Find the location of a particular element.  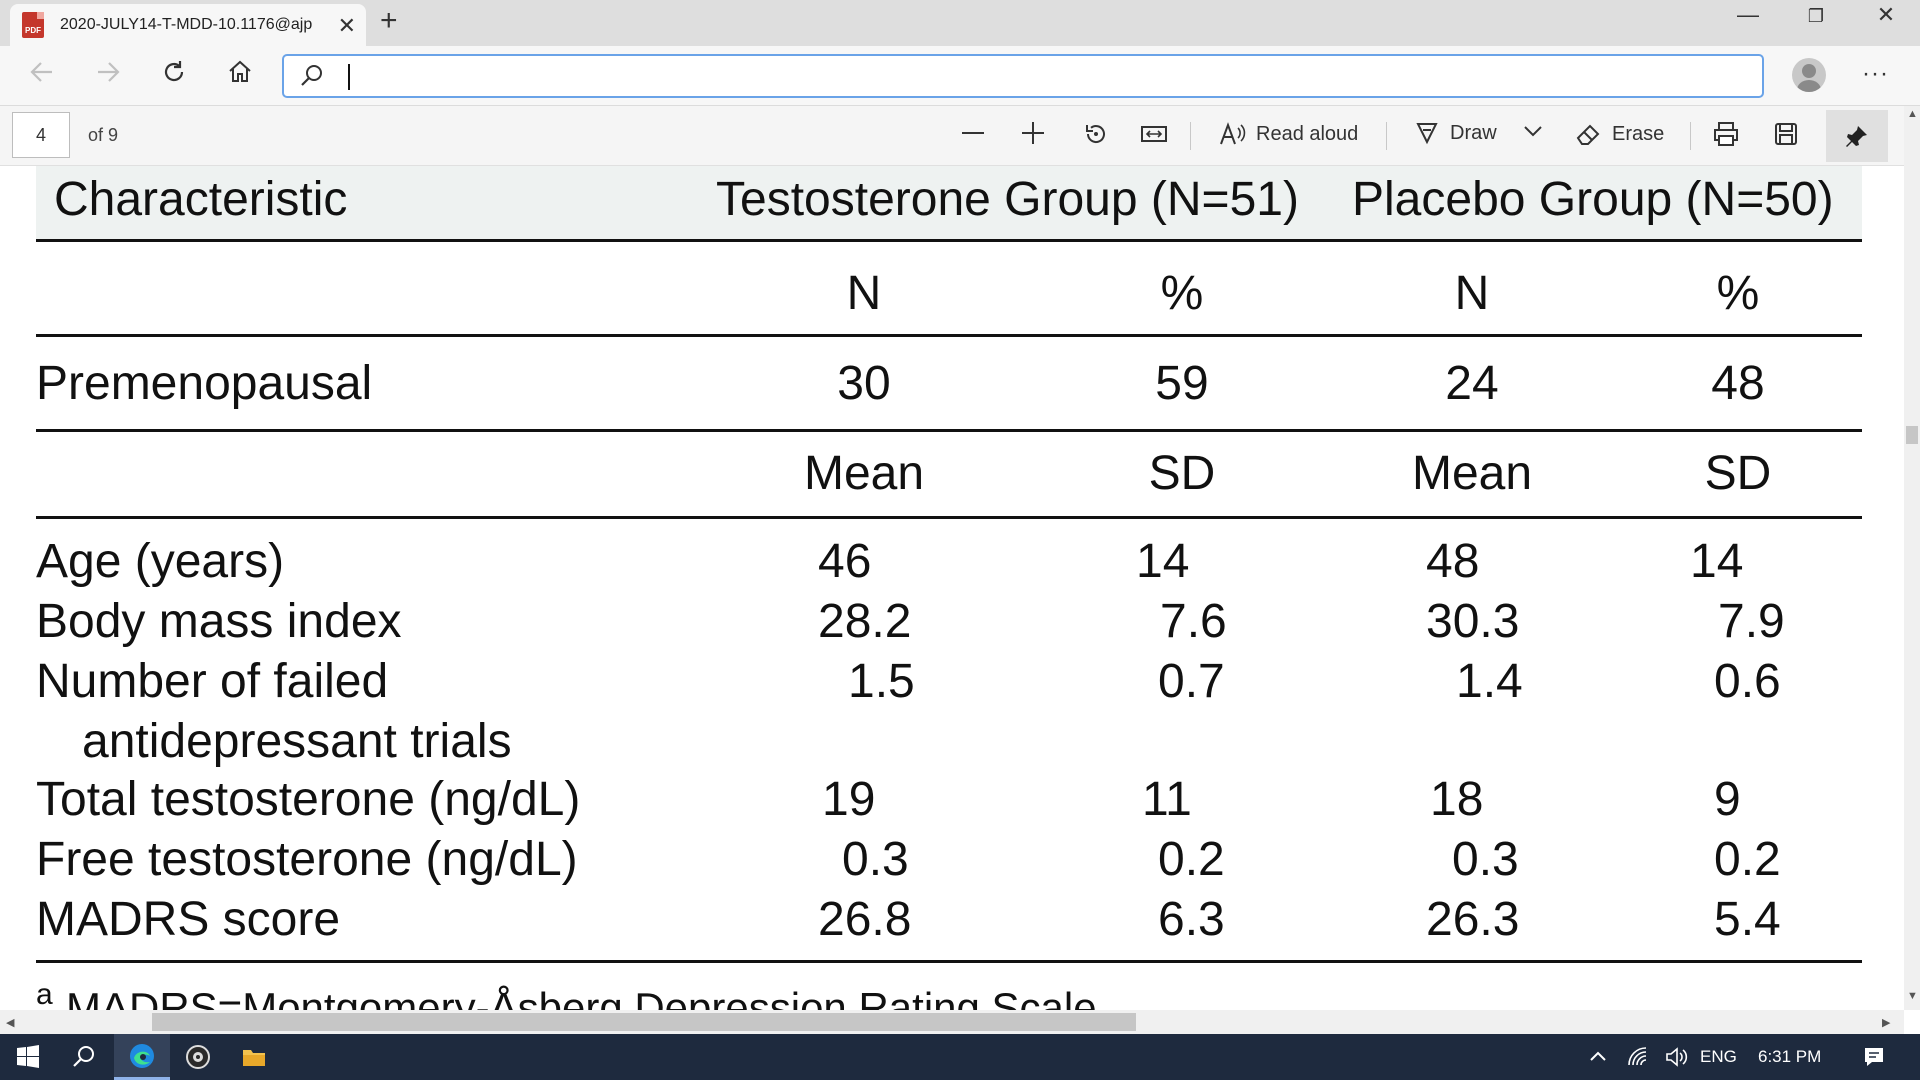

system-clock: 6:31 PM is located at coordinates (1789, 1057).